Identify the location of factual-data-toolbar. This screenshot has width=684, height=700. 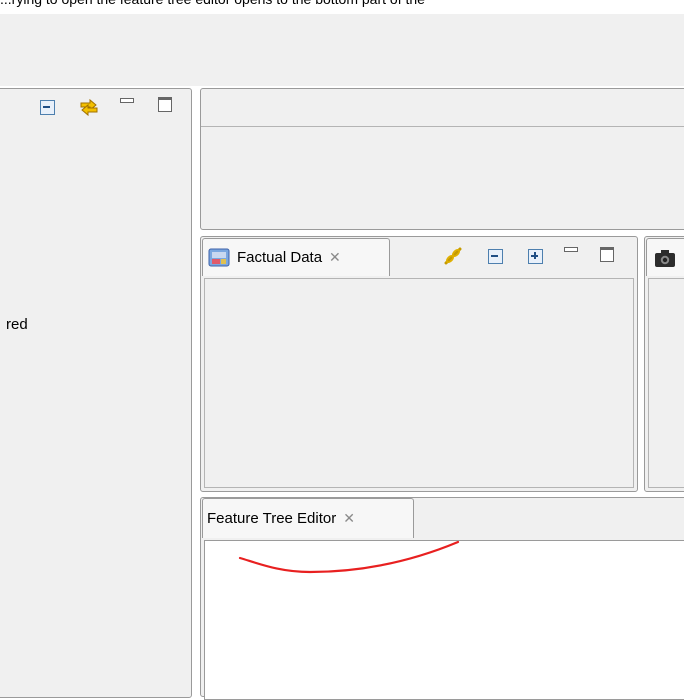
(535, 257).